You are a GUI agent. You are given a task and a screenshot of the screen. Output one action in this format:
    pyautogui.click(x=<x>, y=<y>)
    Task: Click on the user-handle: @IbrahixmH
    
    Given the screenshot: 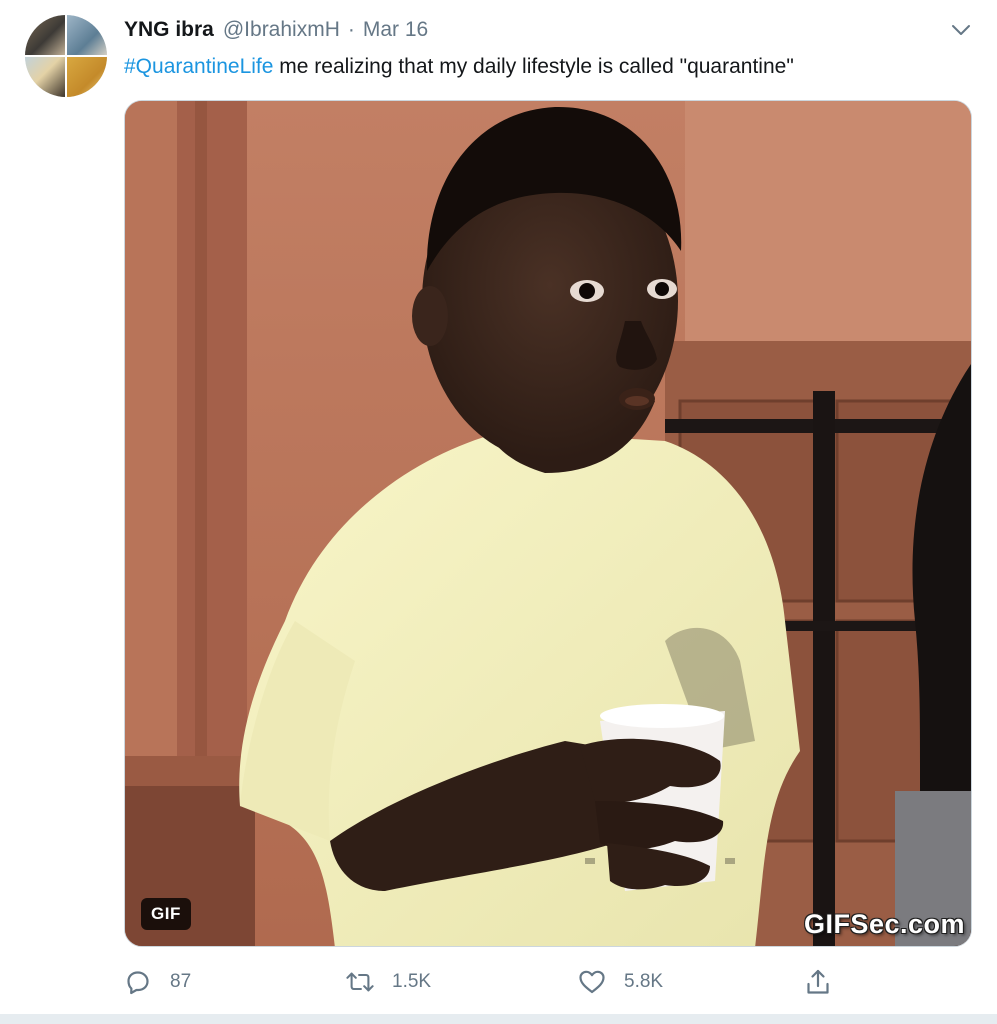 What is the action you would take?
    pyautogui.click(x=281, y=30)
    